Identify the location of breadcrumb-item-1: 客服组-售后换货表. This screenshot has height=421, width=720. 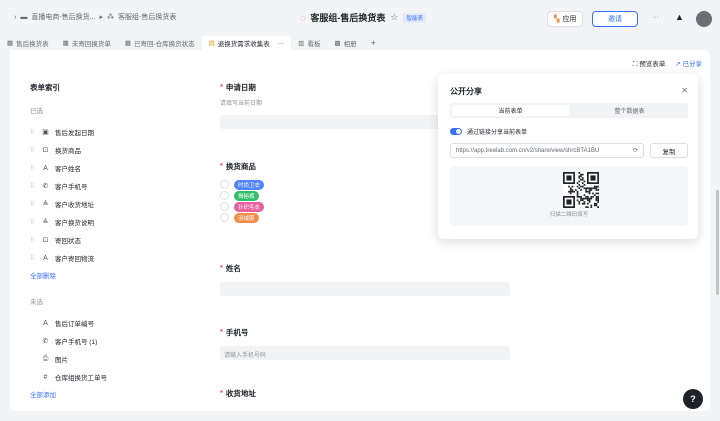
(147, 17).